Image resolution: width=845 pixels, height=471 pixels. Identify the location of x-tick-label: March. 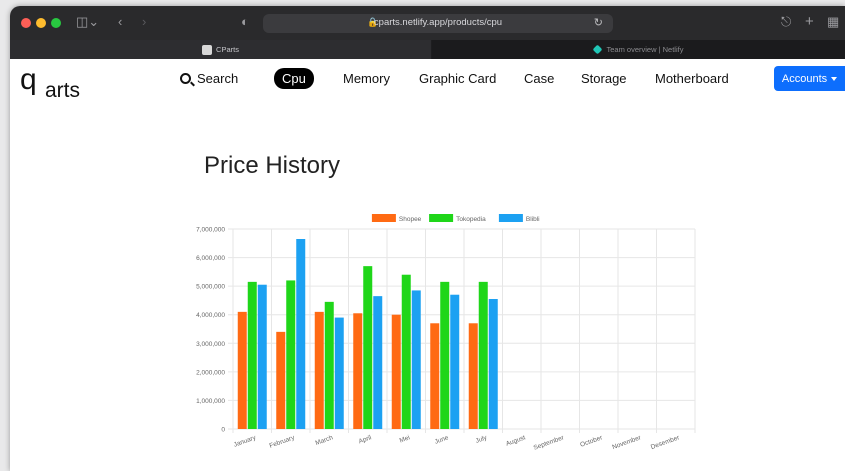
(325, 440).